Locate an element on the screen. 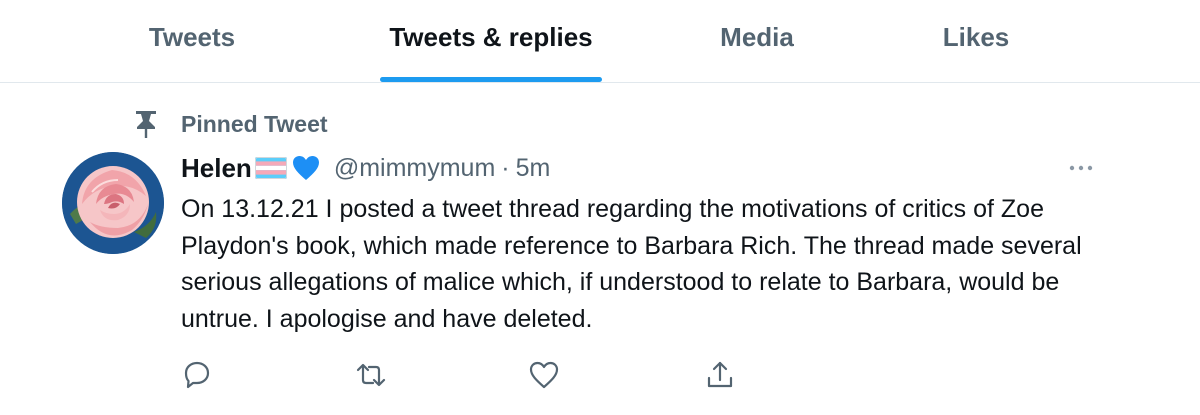 This screenshot has width=1200, height=415. retweet-icon is located at coordinates (371, 375).